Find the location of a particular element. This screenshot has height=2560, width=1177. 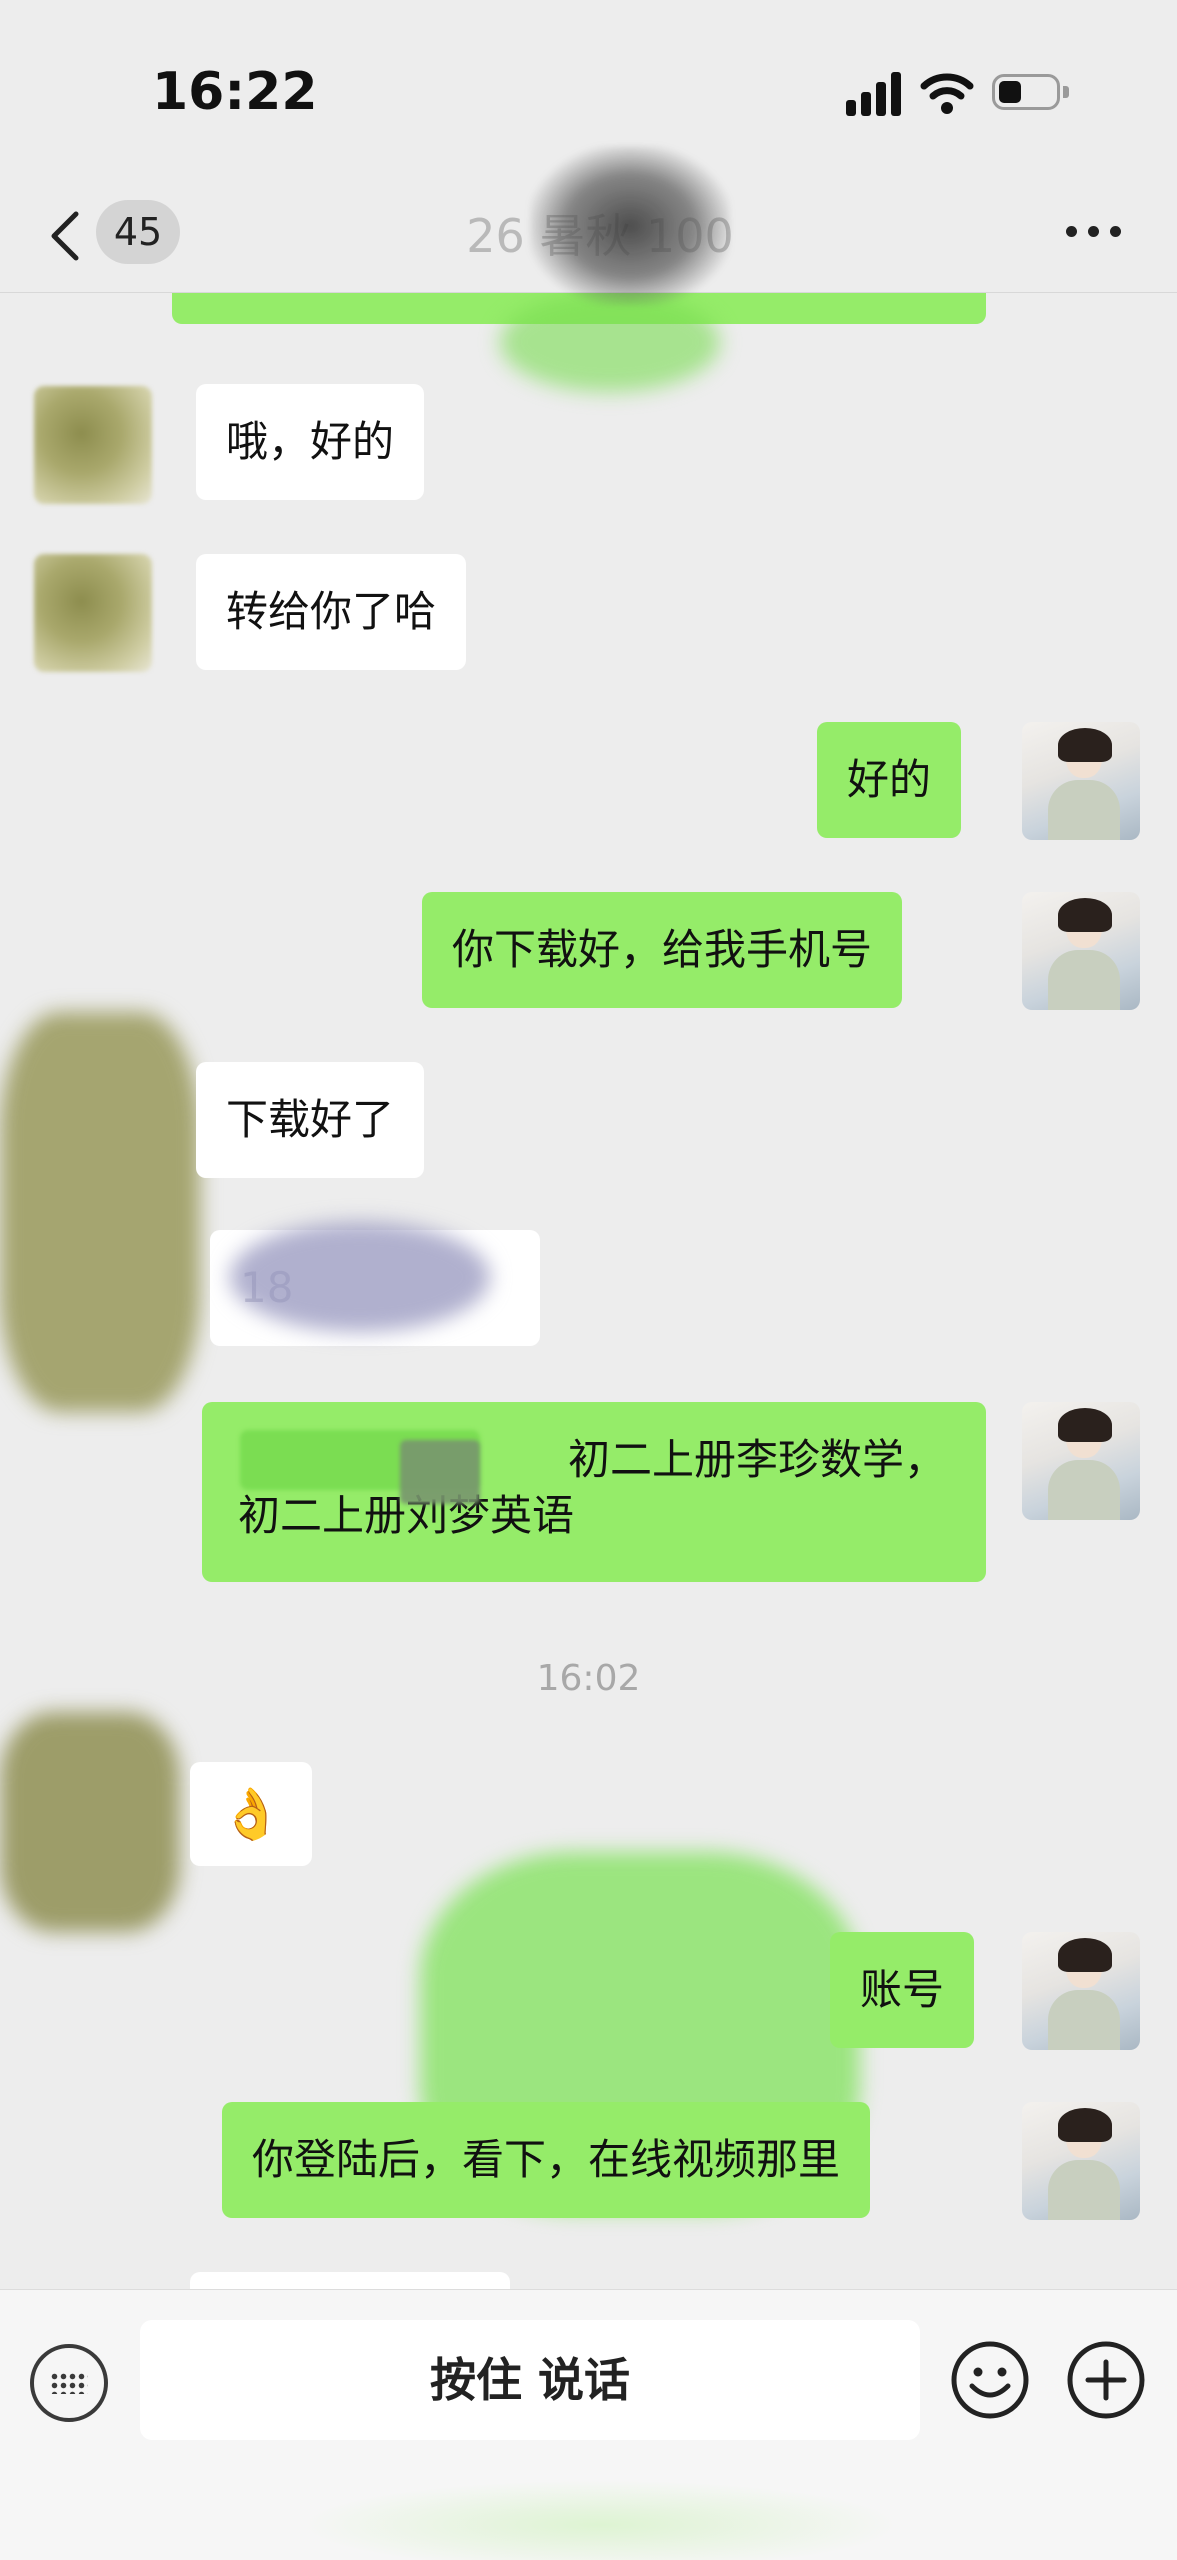

message-bubble: 👌 is located at coordinates (251, 1814).